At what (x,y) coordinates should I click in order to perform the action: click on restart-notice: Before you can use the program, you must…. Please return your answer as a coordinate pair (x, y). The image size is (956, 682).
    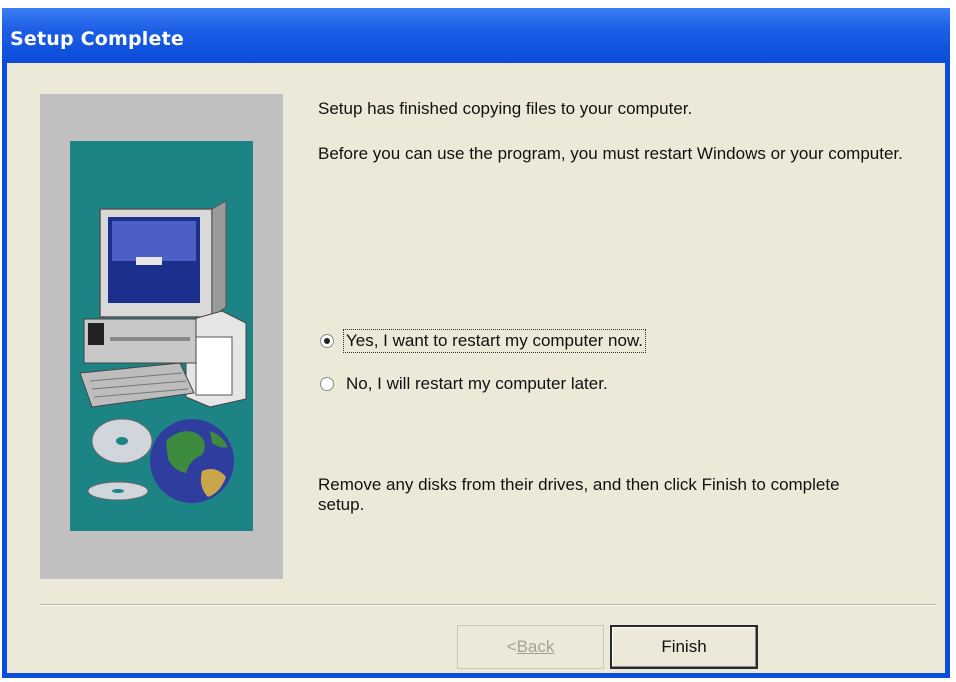
    Looking at the image, I should click on (610, 153).